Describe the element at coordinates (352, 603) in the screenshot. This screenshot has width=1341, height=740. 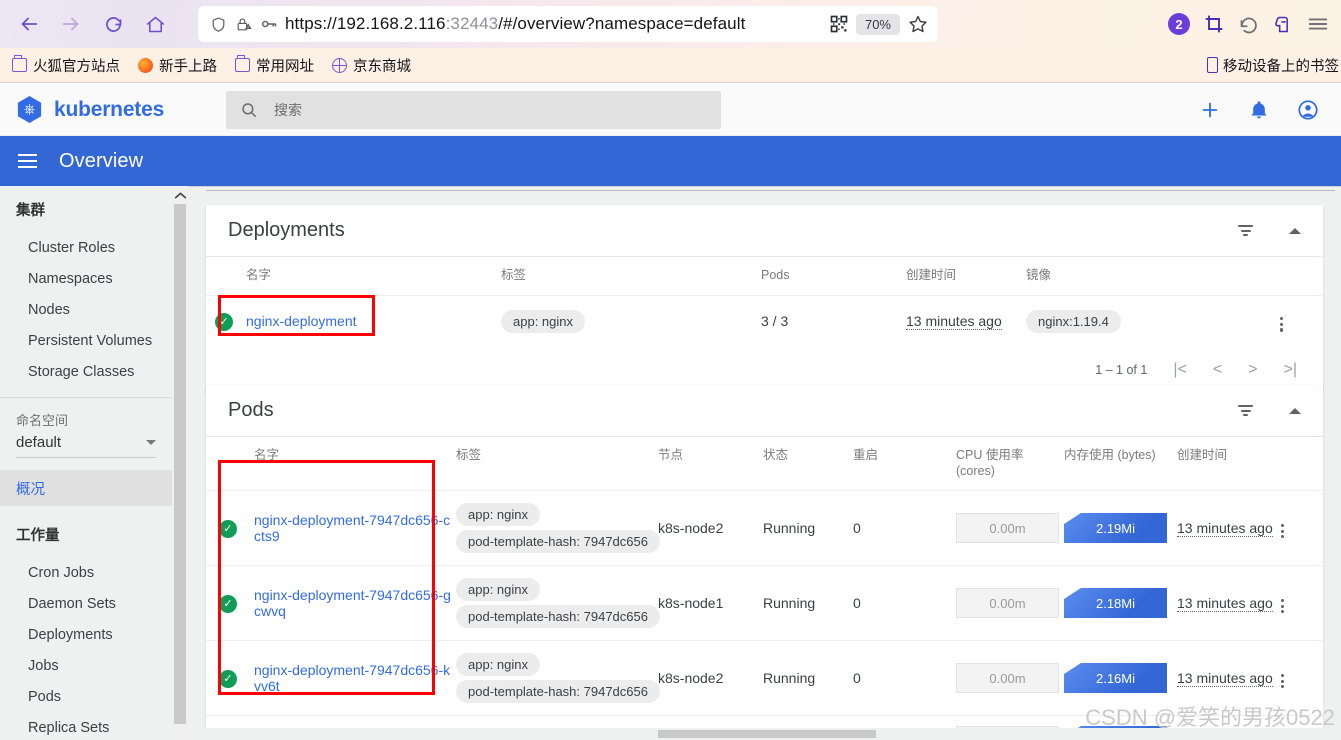
I see `pod-name-link: nginx-deployment-7947dc656-gcwvq` at that location.